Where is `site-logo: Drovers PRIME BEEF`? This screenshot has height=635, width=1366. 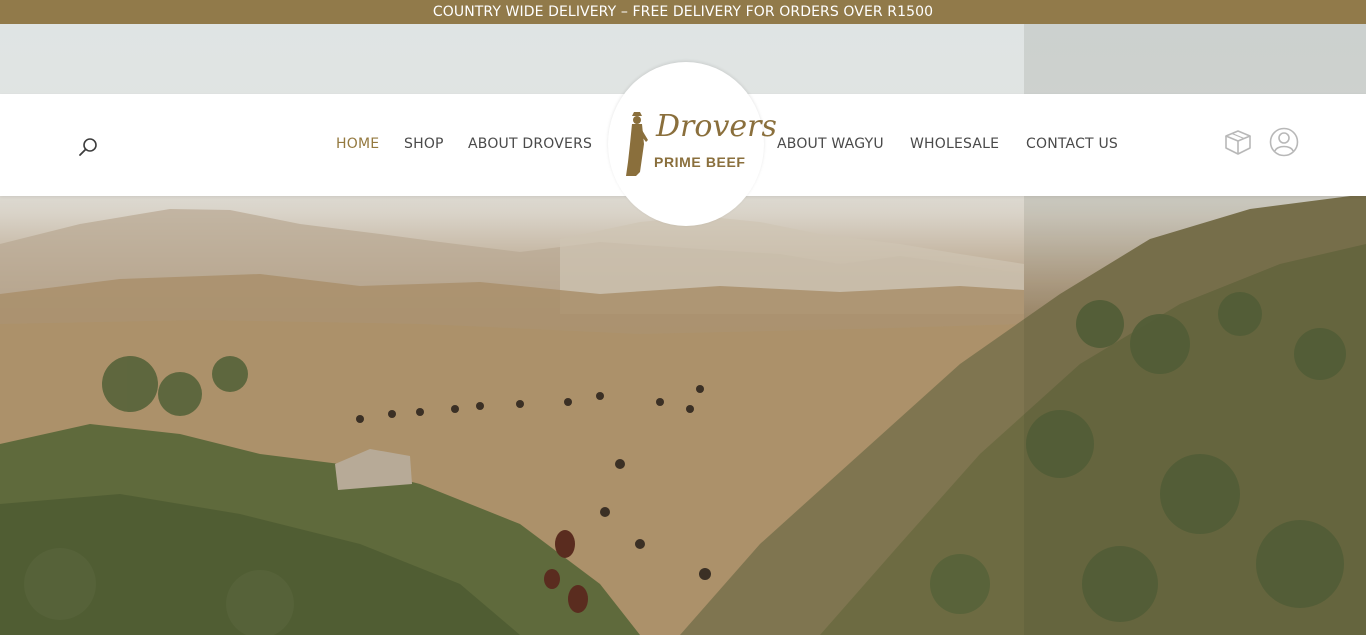 site-logo: Drovers PRIME BEEF is located at coordinates (698, 145).